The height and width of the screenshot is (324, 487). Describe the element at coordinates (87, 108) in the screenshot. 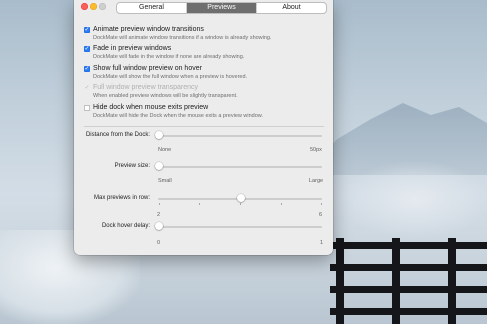

I see `hide-dock-checkbox` at that location.